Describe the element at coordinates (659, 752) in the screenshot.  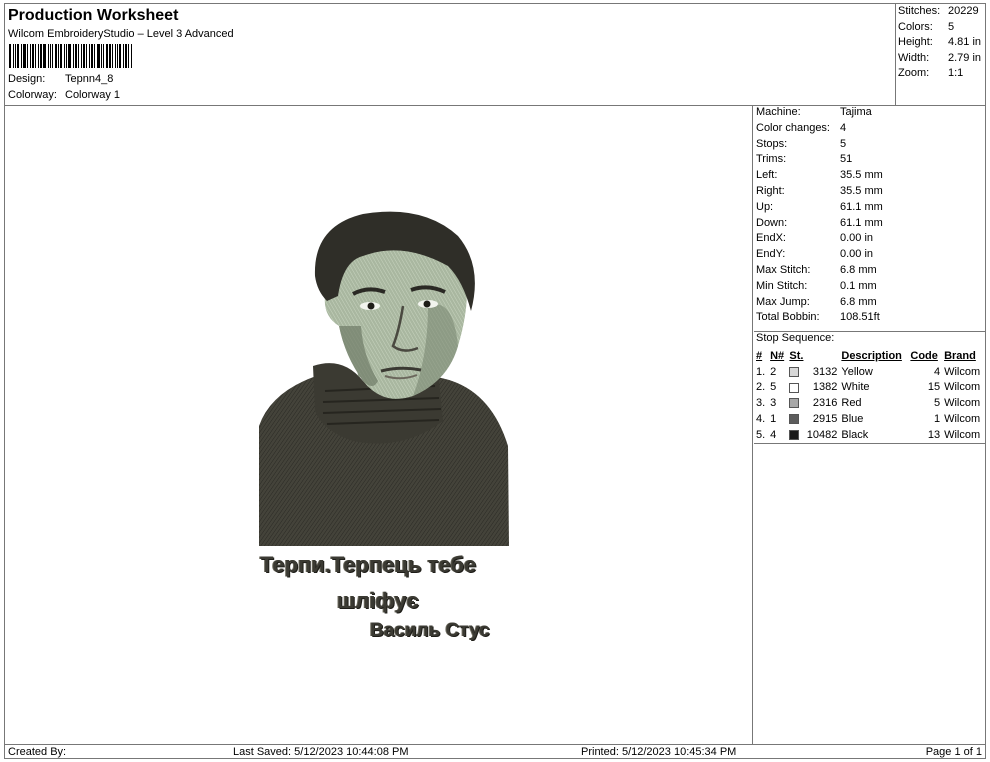
I see `printed-date: Printed: 5/12/2023 10:45:34 PM` at that location.